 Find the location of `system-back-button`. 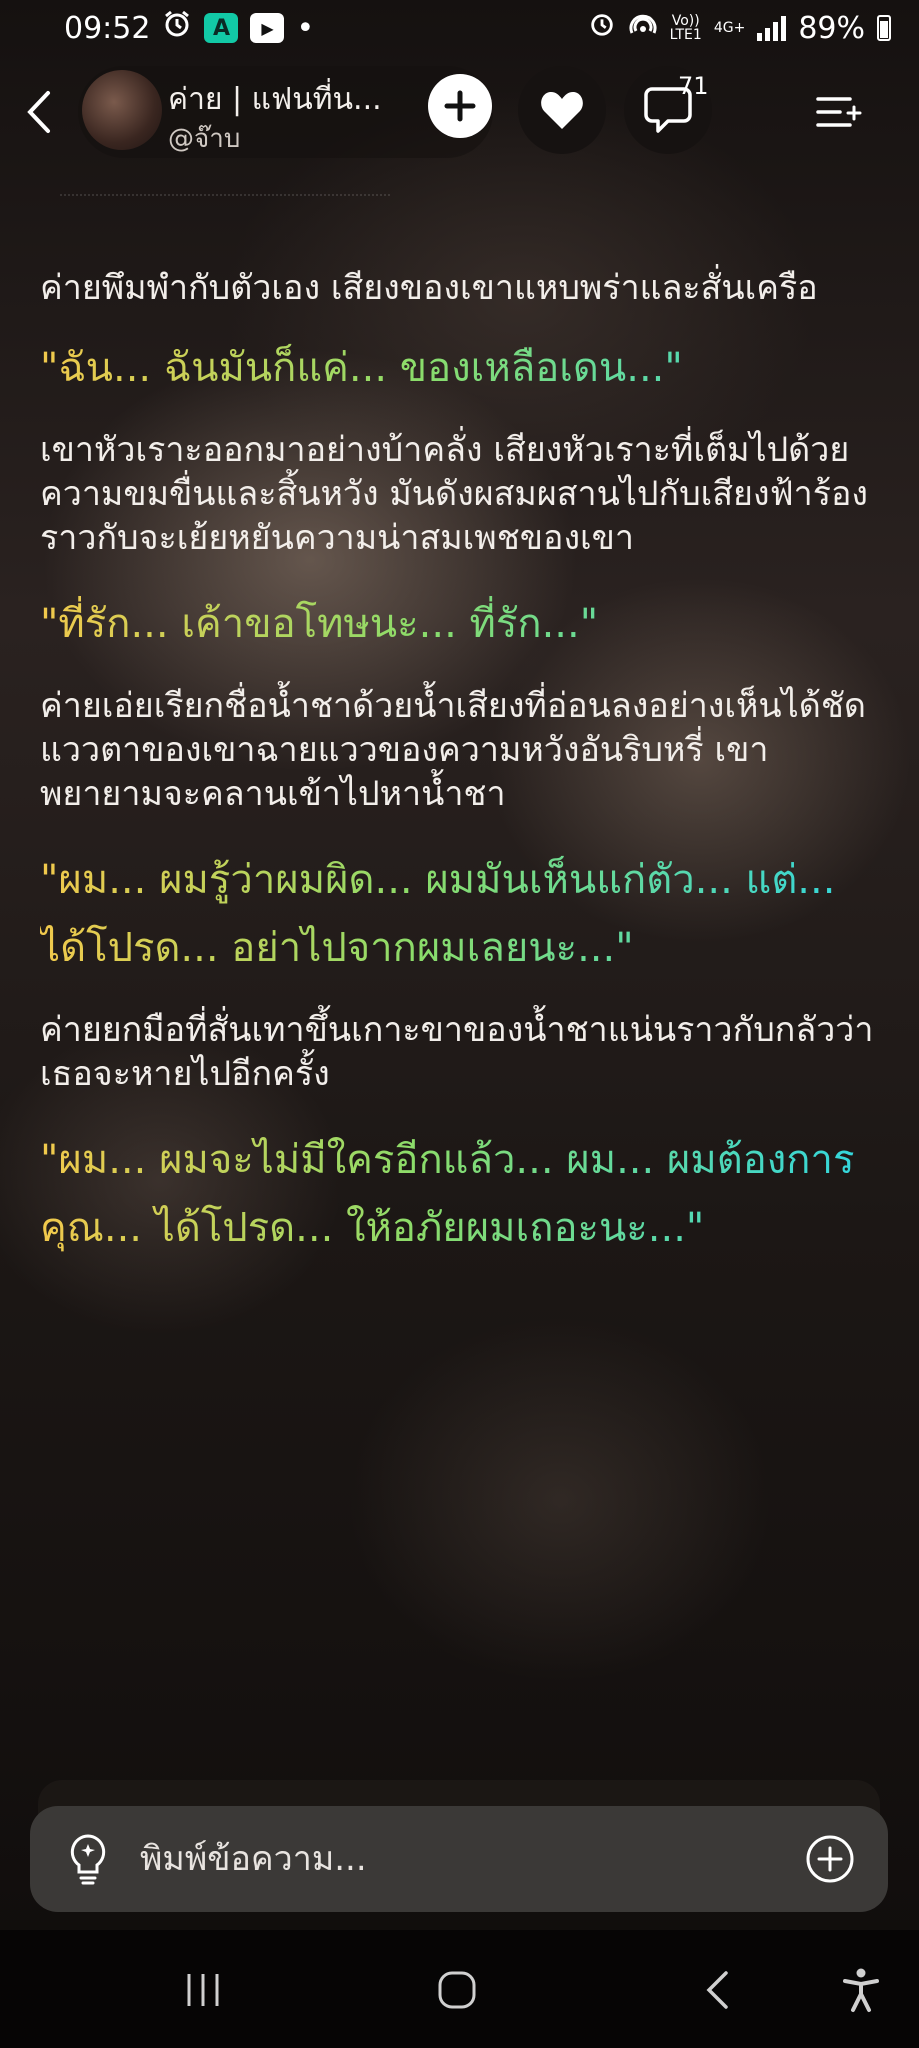

system-back-button is located at coordinates (717, 1990).